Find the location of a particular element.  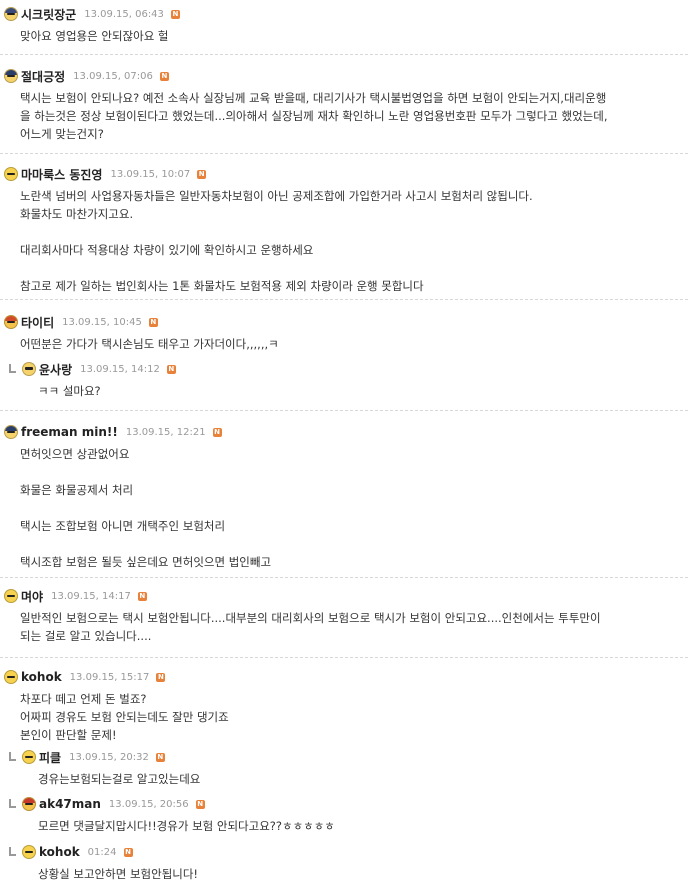

reply-item: 피클 13.09.15, 20:32 N 경유는보험되는걸로 알고있는데요 is located at coordinates (344, 768).